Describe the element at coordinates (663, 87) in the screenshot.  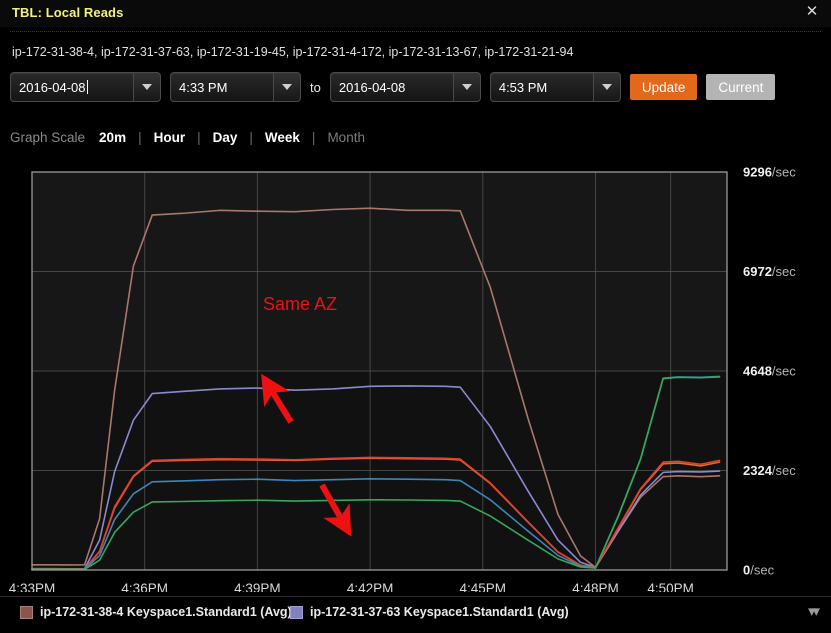
I see `update-button: Update` at that location.